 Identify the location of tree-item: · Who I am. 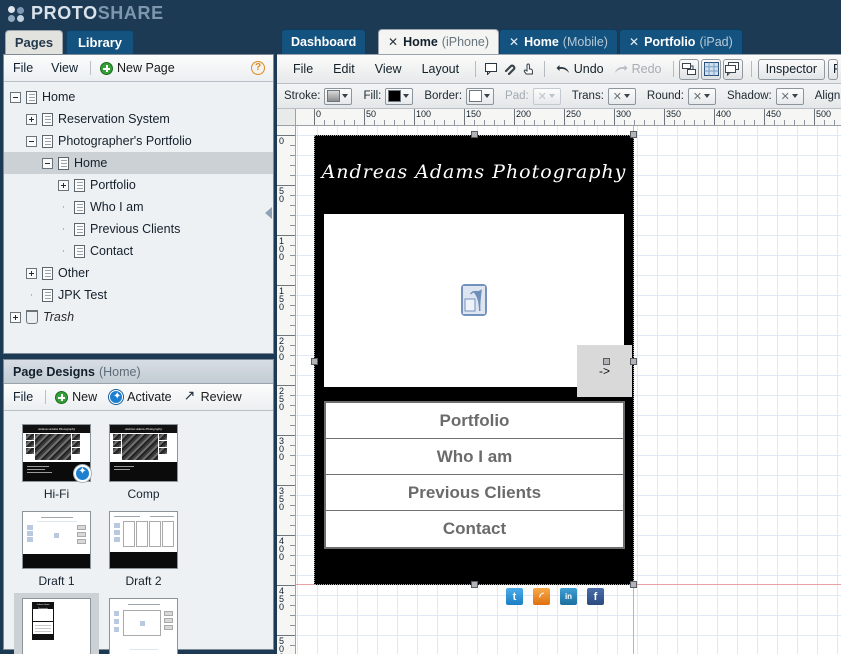
(138, 207).